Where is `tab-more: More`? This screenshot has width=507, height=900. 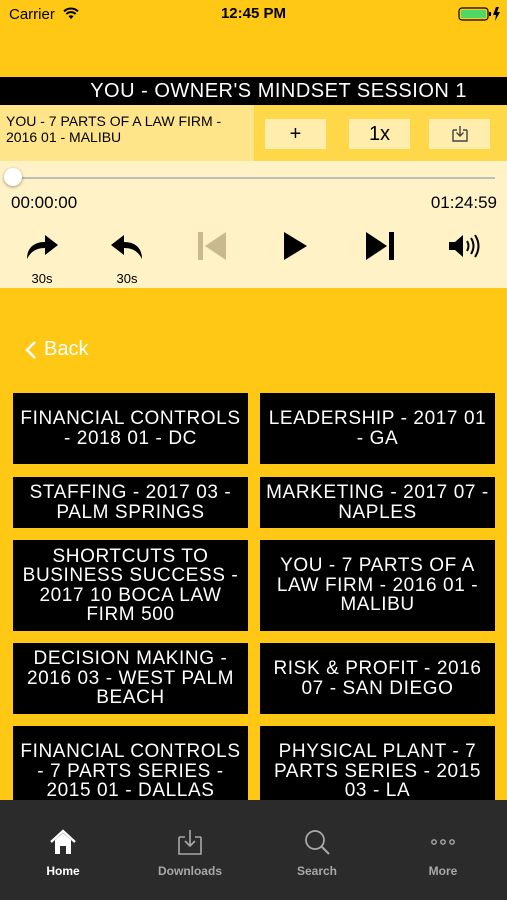
tab-more: More is located at coordinates (443, 850).